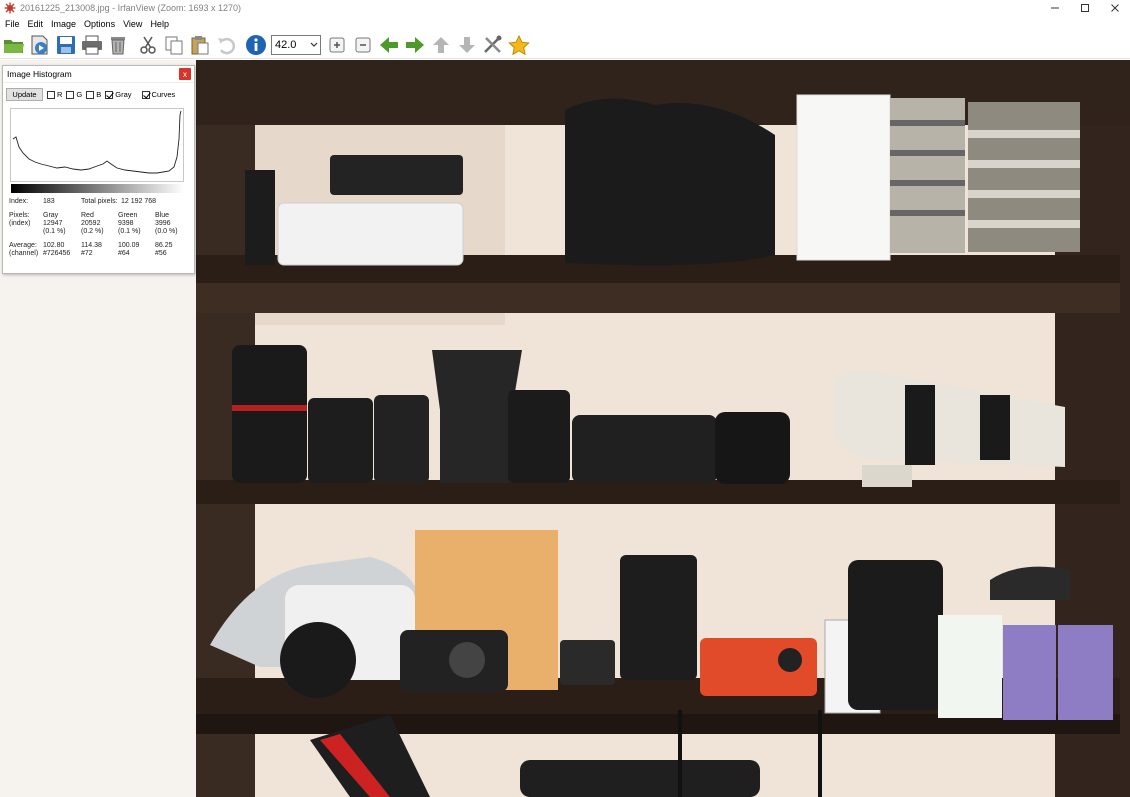  I want to click on green-average: 100.09, so click(129, 245).